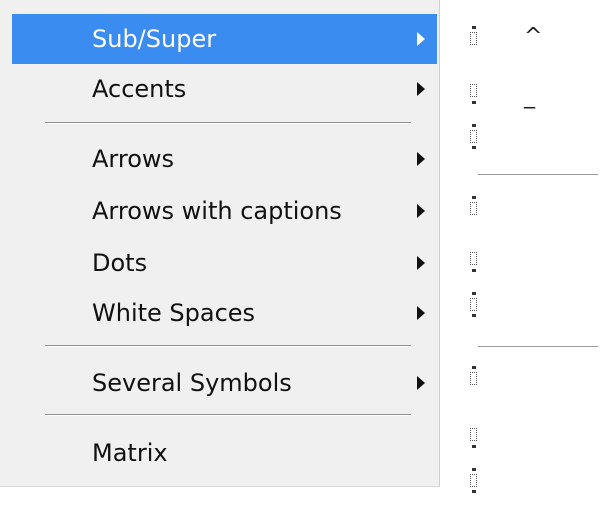 The width and height of the screenshot is (602, 512). I want to click on menu-item-label: Arrows, so click(133, 159).